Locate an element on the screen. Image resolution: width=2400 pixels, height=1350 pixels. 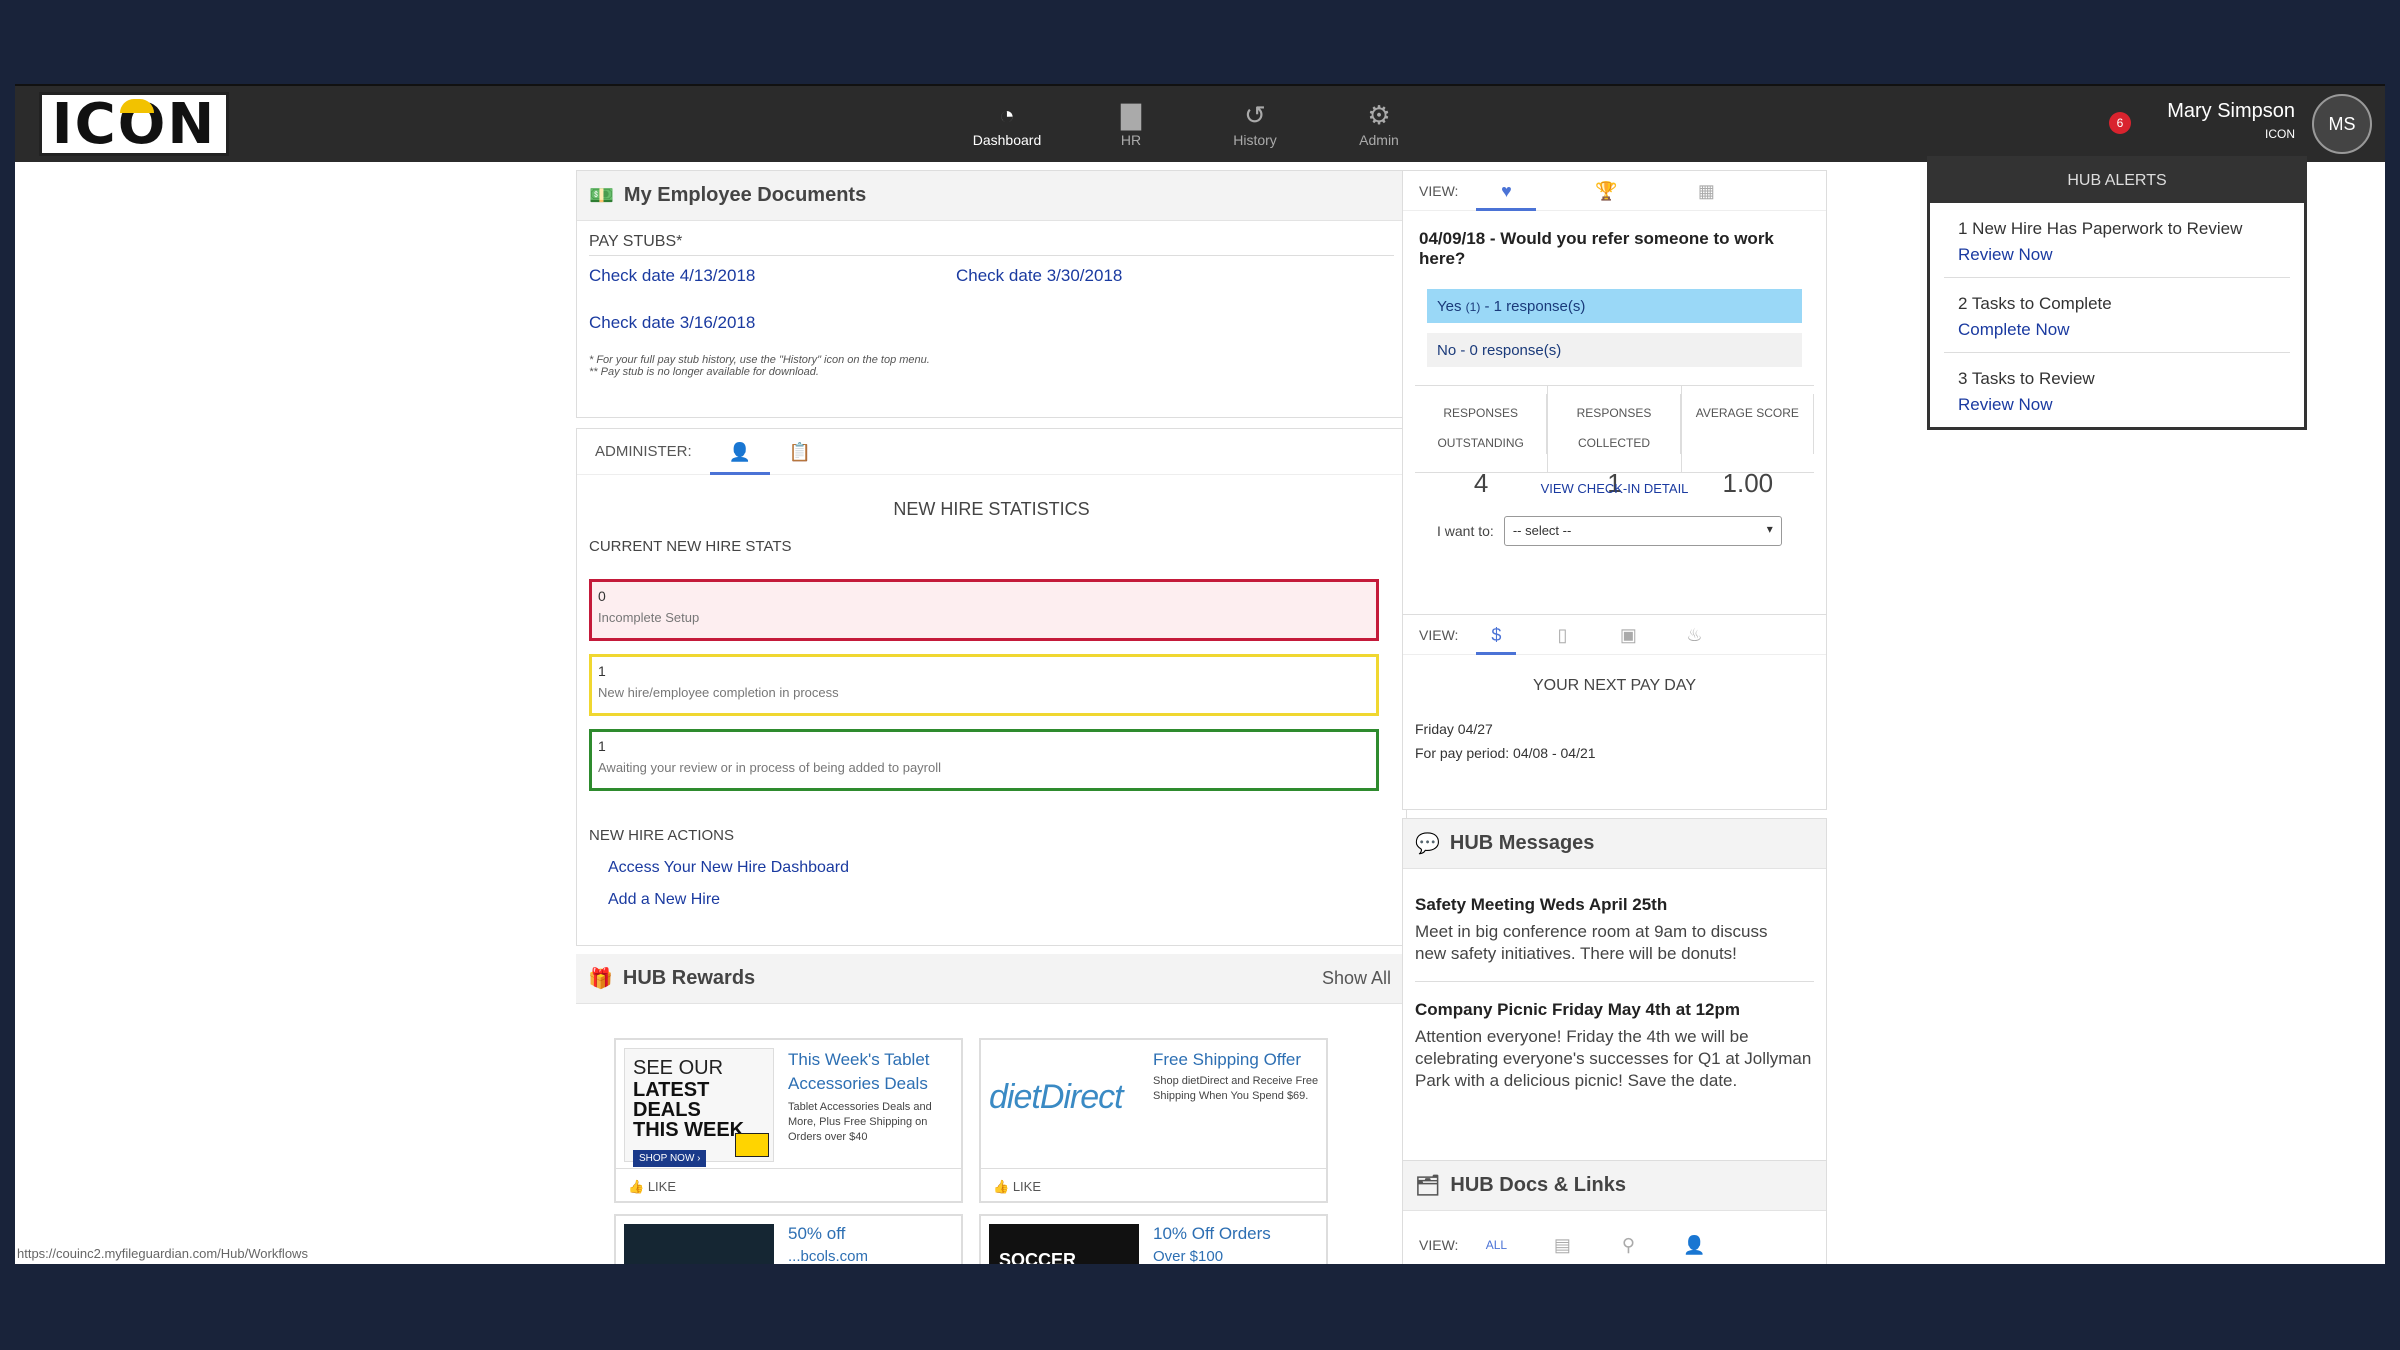
nav-hr: ▇ HR is located at coordinates (1131, 125).